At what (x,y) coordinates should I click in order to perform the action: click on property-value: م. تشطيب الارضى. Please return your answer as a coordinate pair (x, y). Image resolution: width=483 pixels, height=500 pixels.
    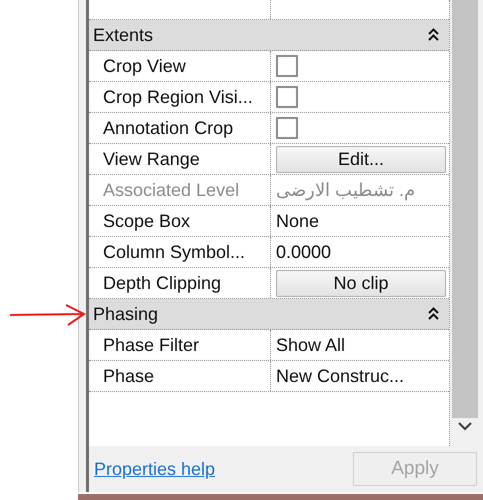
    Looking at the image, I should click on (346, 190).